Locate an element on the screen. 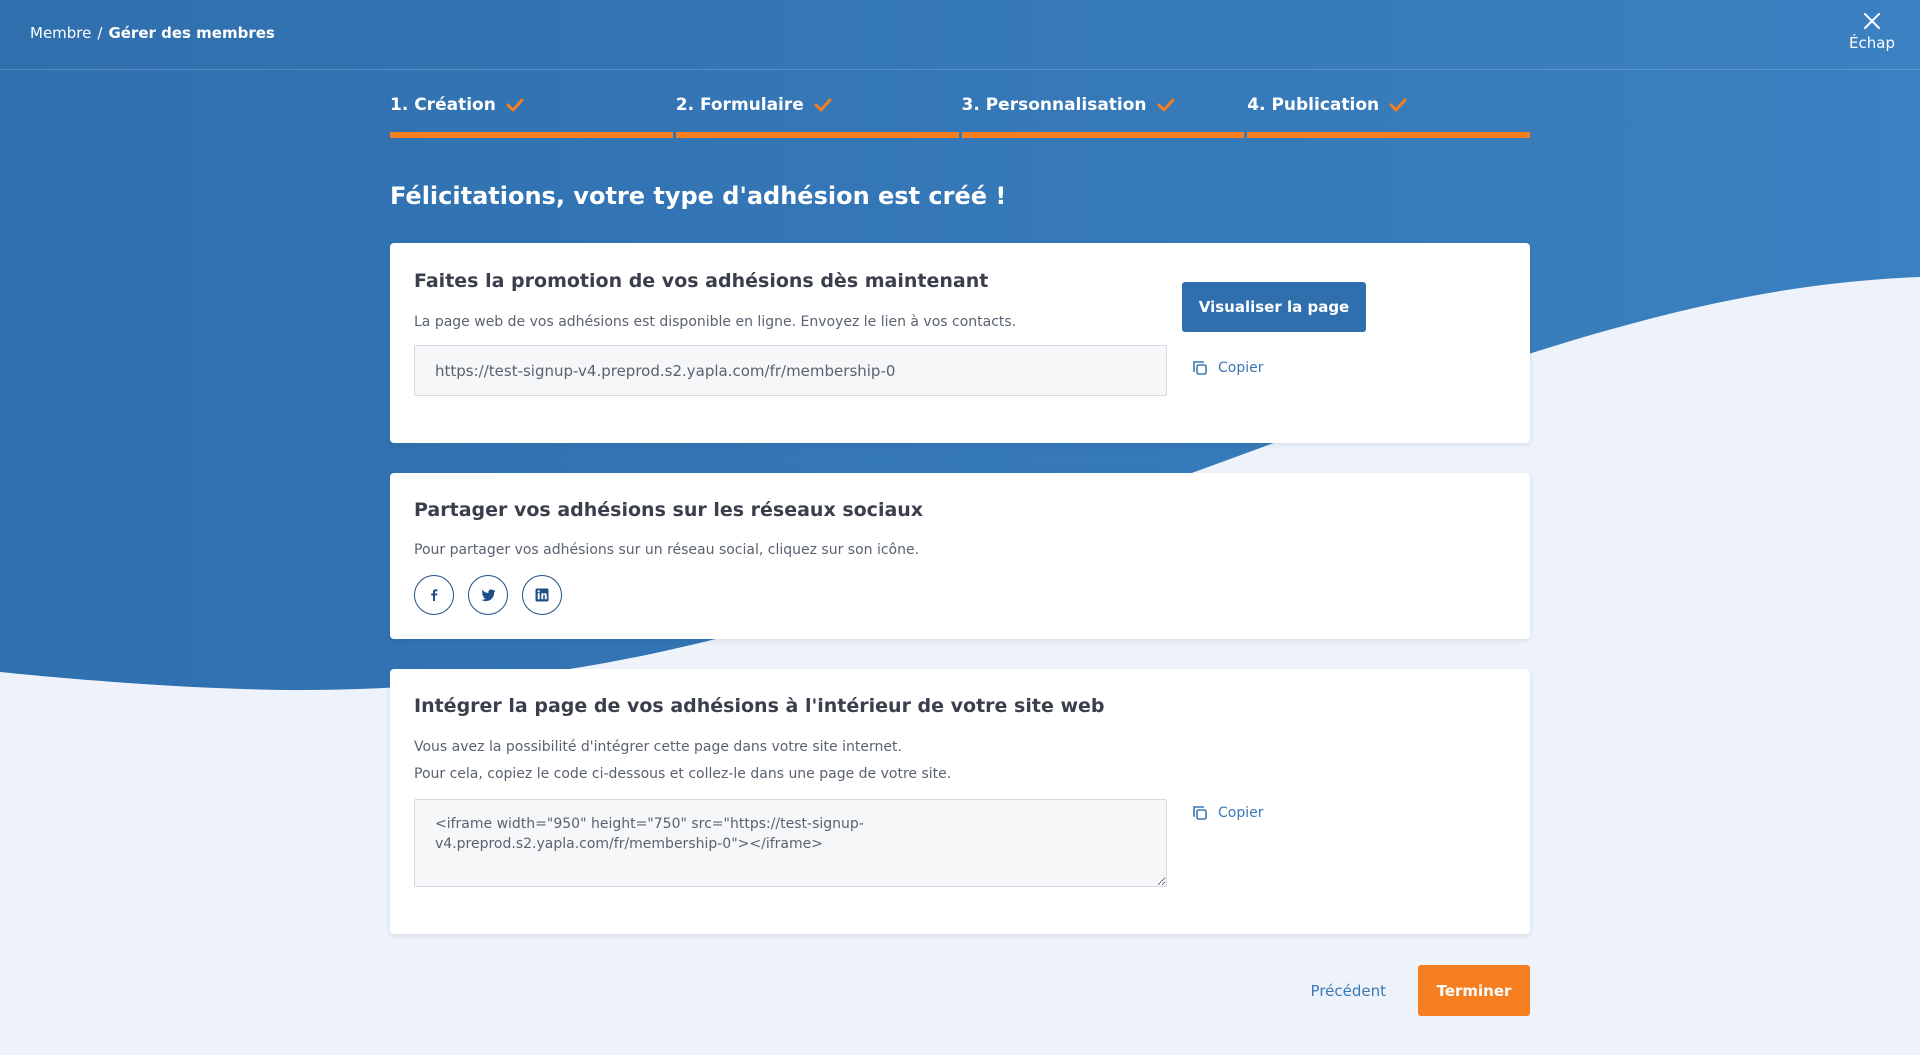 This screenshot has height=1055, width=1920. finish-button: Terminer is located at coordinates (1474, 990).